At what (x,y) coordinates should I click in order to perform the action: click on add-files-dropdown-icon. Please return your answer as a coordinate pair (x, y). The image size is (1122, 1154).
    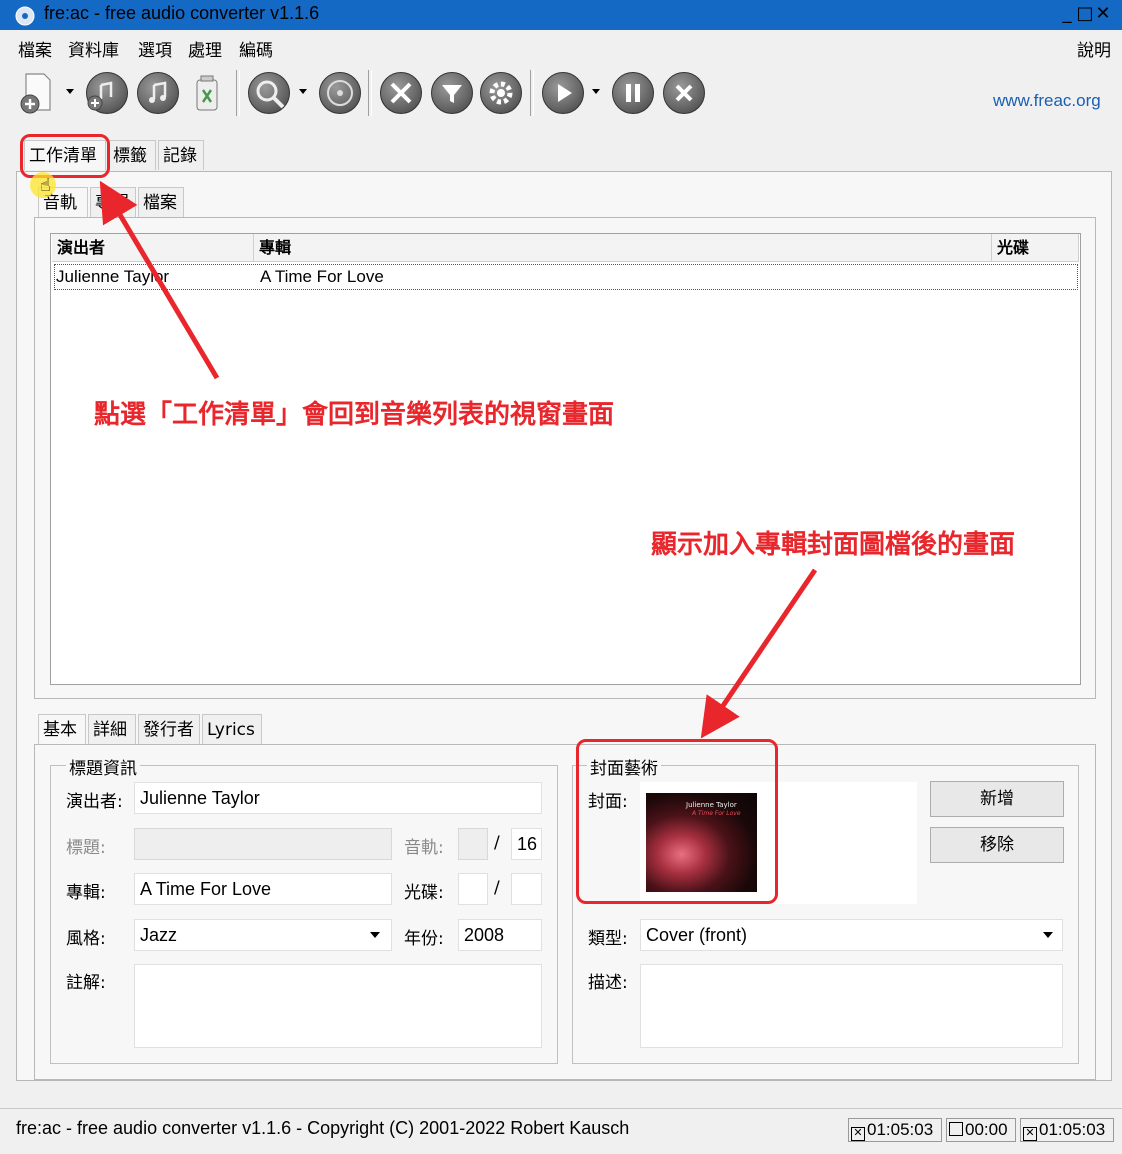
    Looking at the image, I should click on (70, 91).